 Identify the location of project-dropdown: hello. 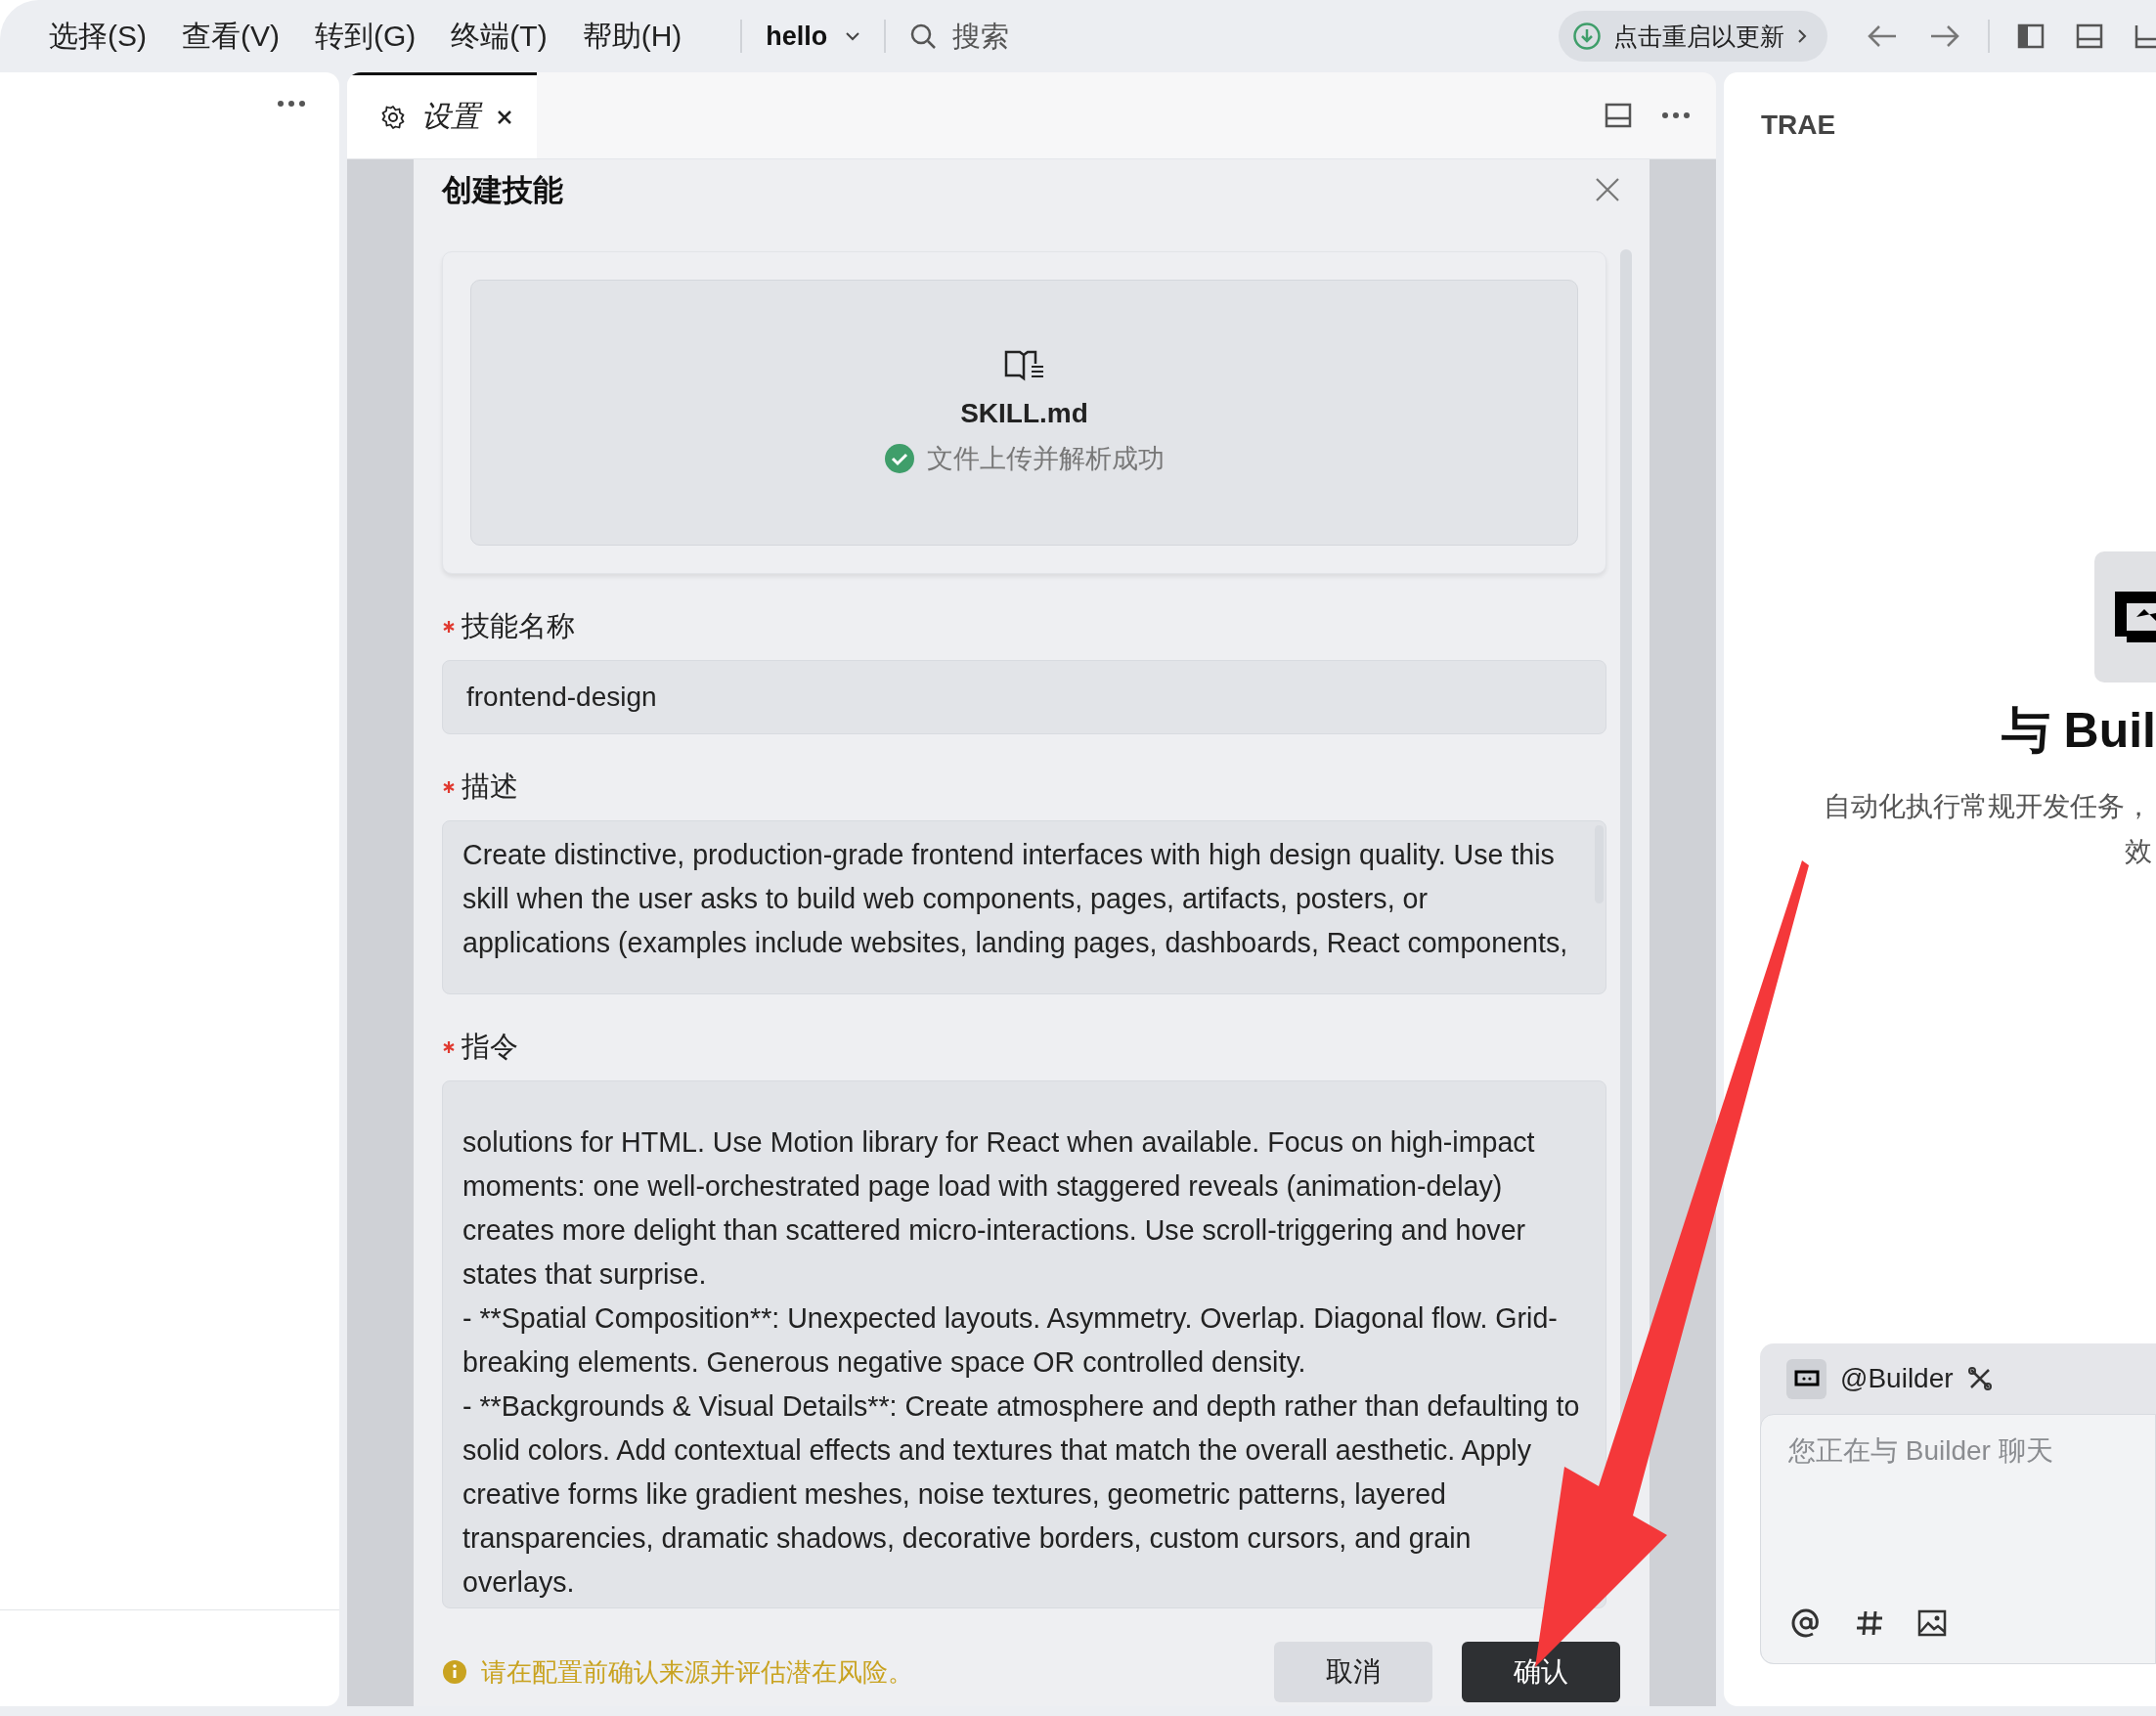
(813, 36).